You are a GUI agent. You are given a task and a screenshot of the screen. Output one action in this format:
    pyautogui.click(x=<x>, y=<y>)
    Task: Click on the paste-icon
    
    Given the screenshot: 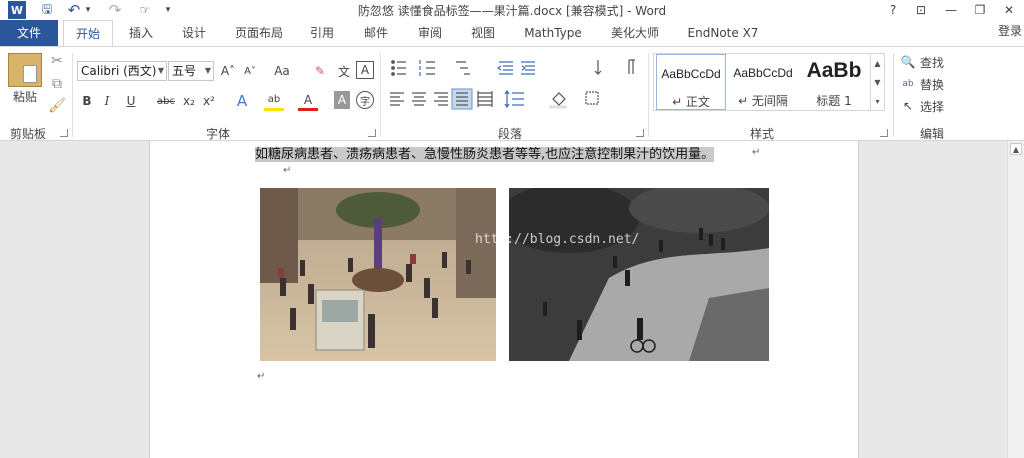 What is the action you would take?
    pyautogui.click(x=25, y=70)
    